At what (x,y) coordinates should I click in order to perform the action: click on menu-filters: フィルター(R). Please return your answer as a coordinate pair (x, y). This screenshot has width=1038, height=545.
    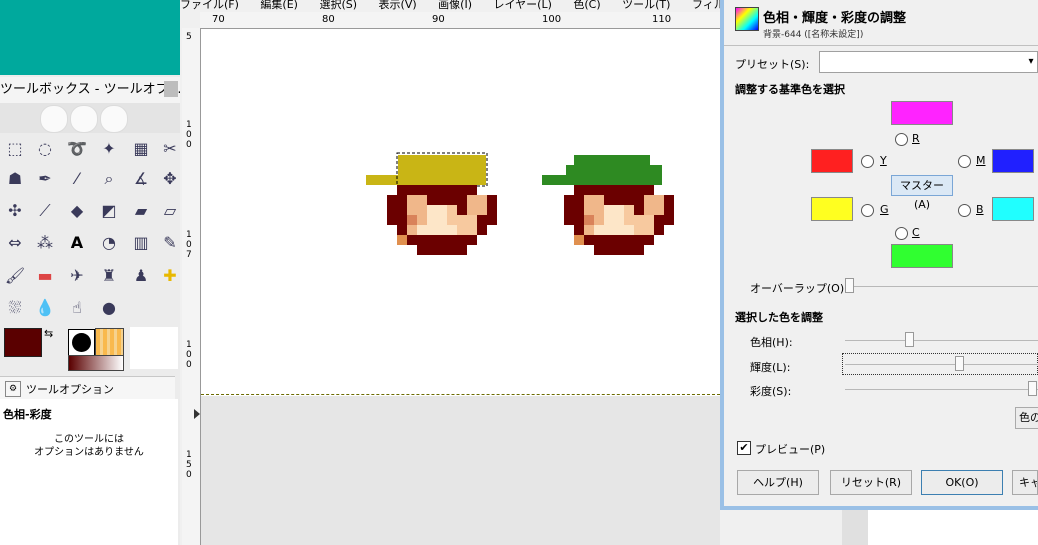
    Looking at the image, I should click on (706, 5).